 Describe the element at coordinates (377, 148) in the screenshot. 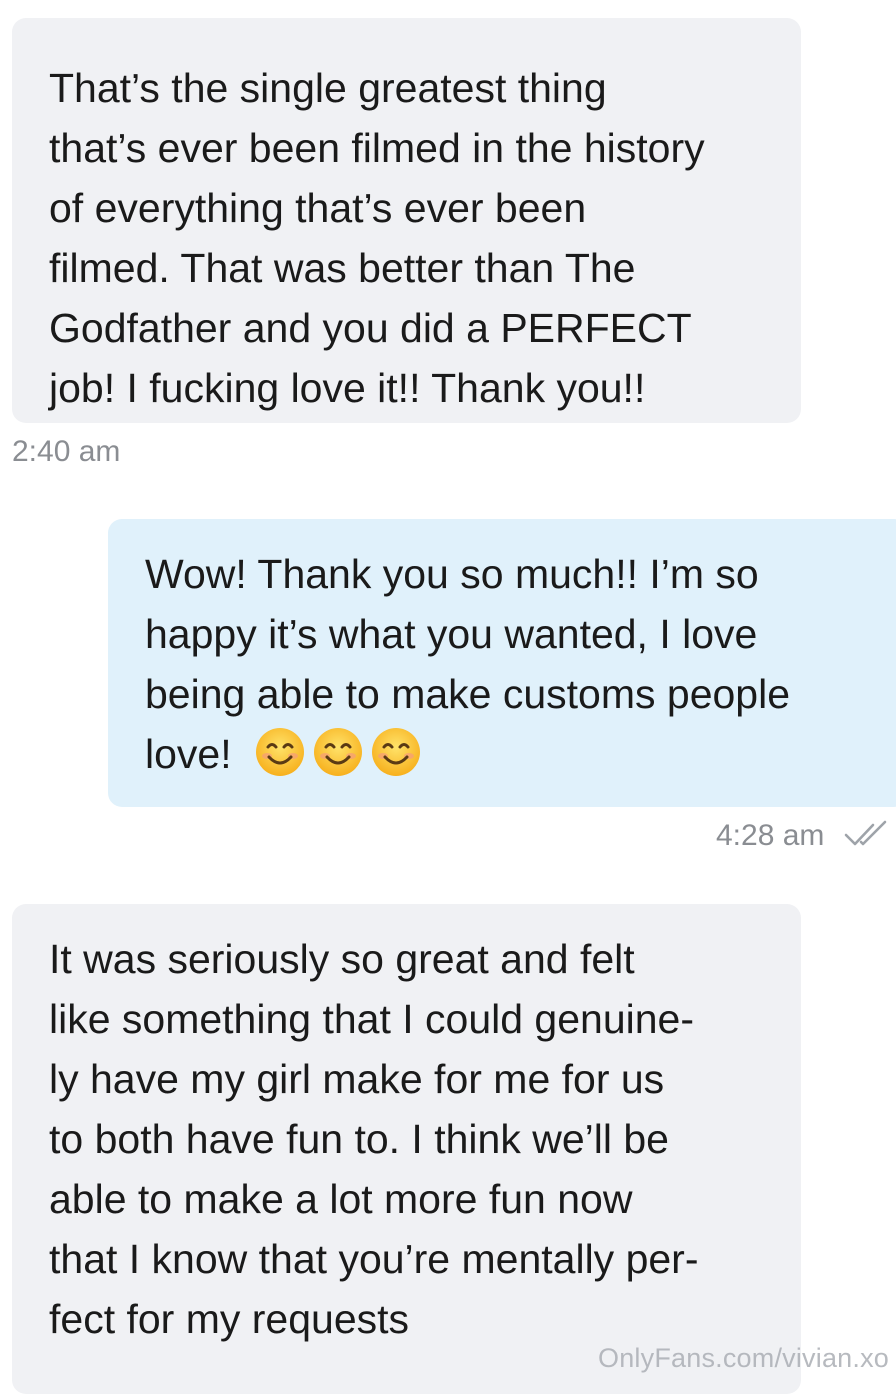

I see `message-text-line: that’s ever been filmed in the history` at that location.